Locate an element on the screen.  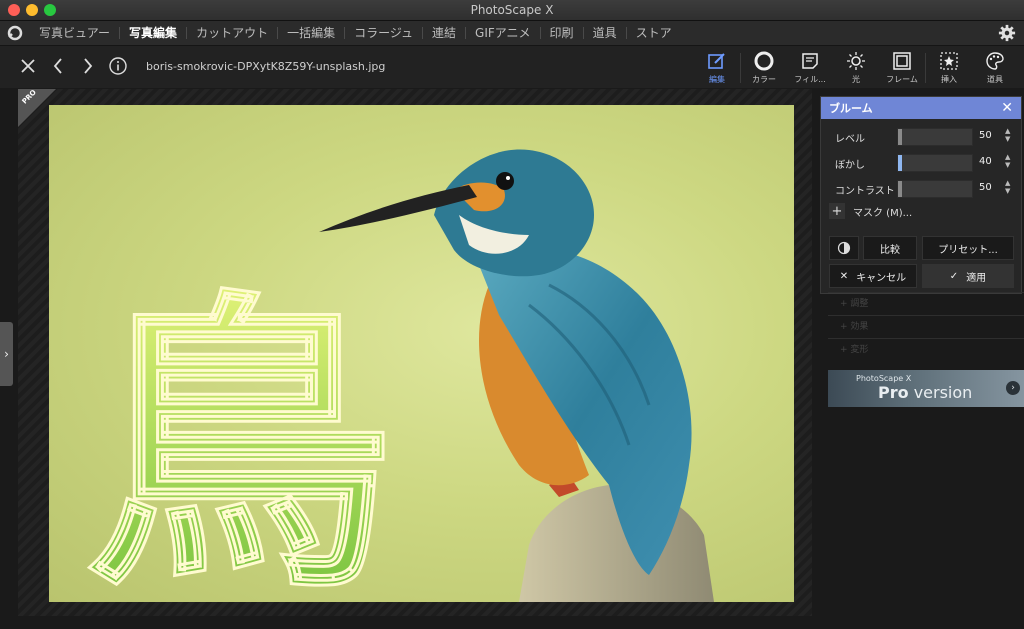
info-icon is located at coordinates (118, 66).